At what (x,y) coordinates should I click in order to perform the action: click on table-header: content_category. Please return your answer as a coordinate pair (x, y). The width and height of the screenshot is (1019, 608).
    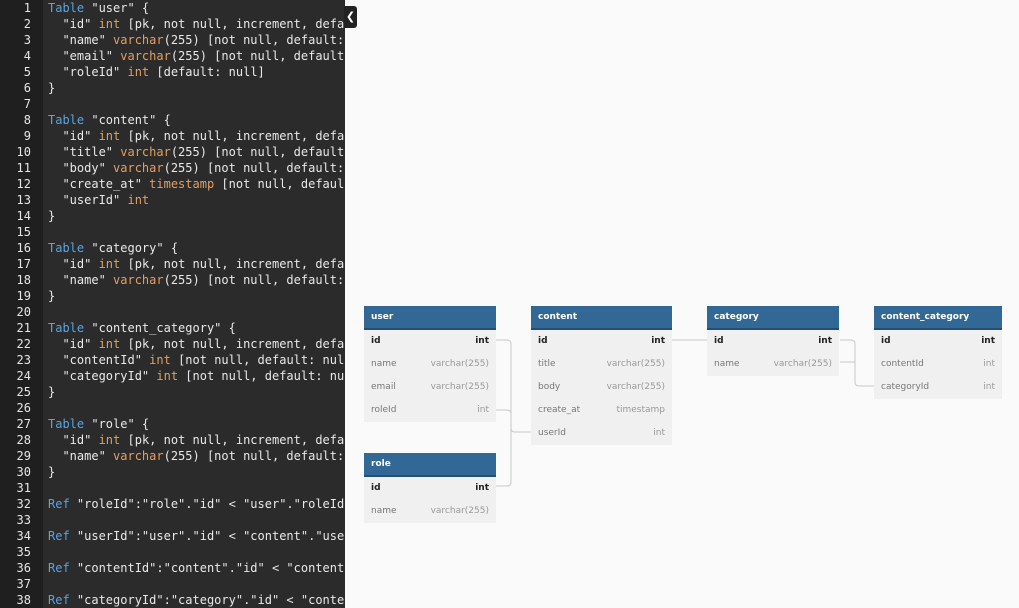
    Looking at the image, I should click on (938, 318).